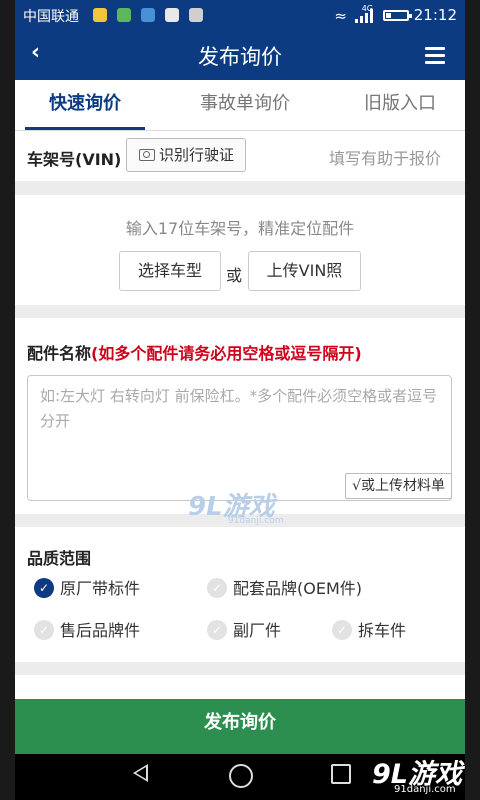 The image size is (480, 800). Describe the element at coordinates (170, 271) in the screenshot. I see `select-model-button: 选择车型` at that location.